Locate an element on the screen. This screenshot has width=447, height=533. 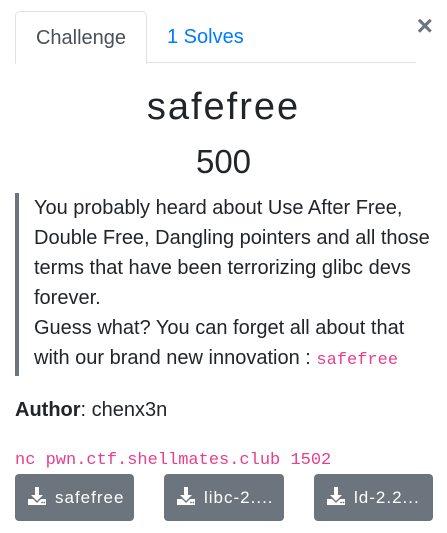
author-line: Author: chenx3n is located at coordinates (91, 410).